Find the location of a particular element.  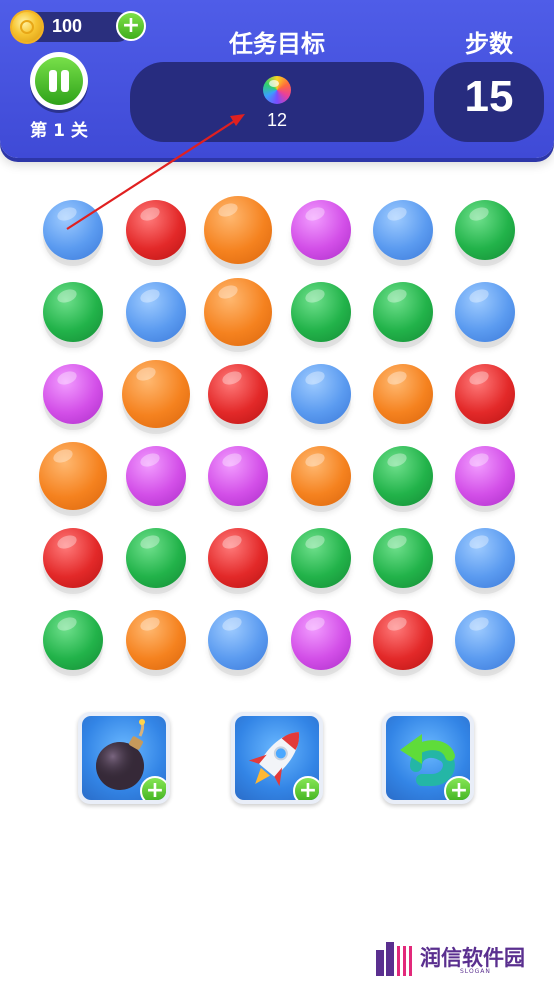

powerup-rocket-button: + is located at coordinates (277, 758).